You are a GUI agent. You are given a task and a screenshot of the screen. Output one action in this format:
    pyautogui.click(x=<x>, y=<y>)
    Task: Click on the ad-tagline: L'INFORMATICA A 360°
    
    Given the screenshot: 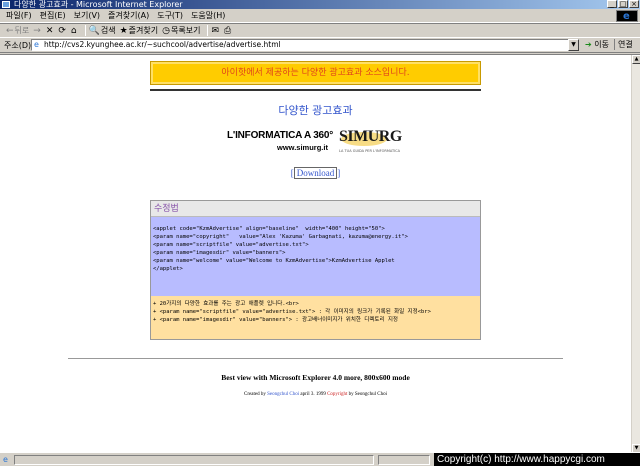 What is the action you would take?
    pyautogui.click(x=280, y=135)
    